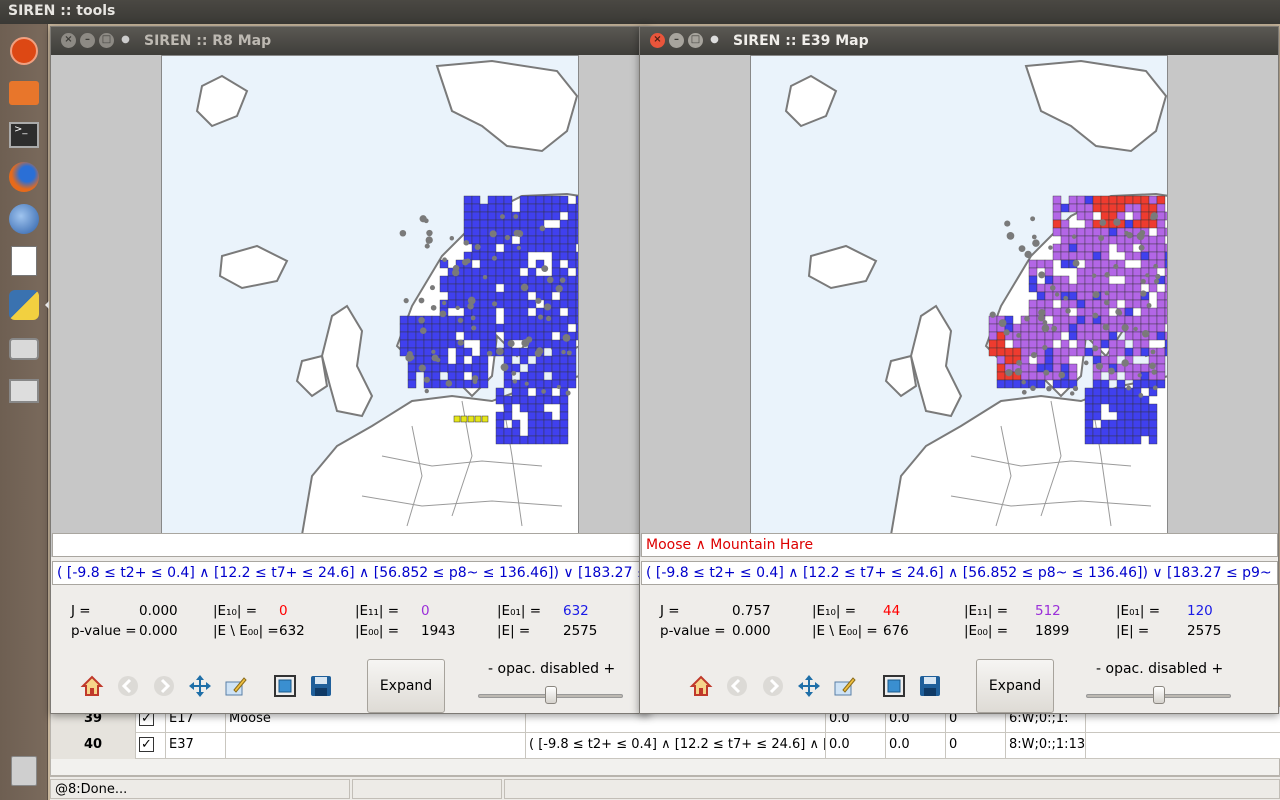  What do you see at coordinates (24, 135) in the screenshot?
I see `terminal-icon: >_` at bounding box center [24, 135].